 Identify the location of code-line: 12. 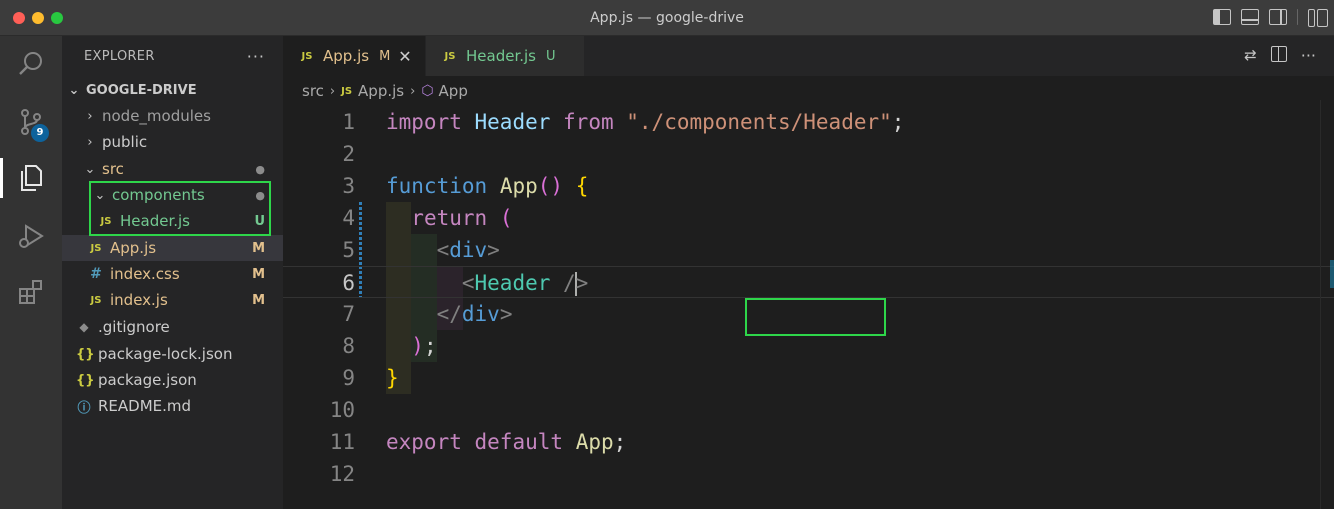
(808, 474).